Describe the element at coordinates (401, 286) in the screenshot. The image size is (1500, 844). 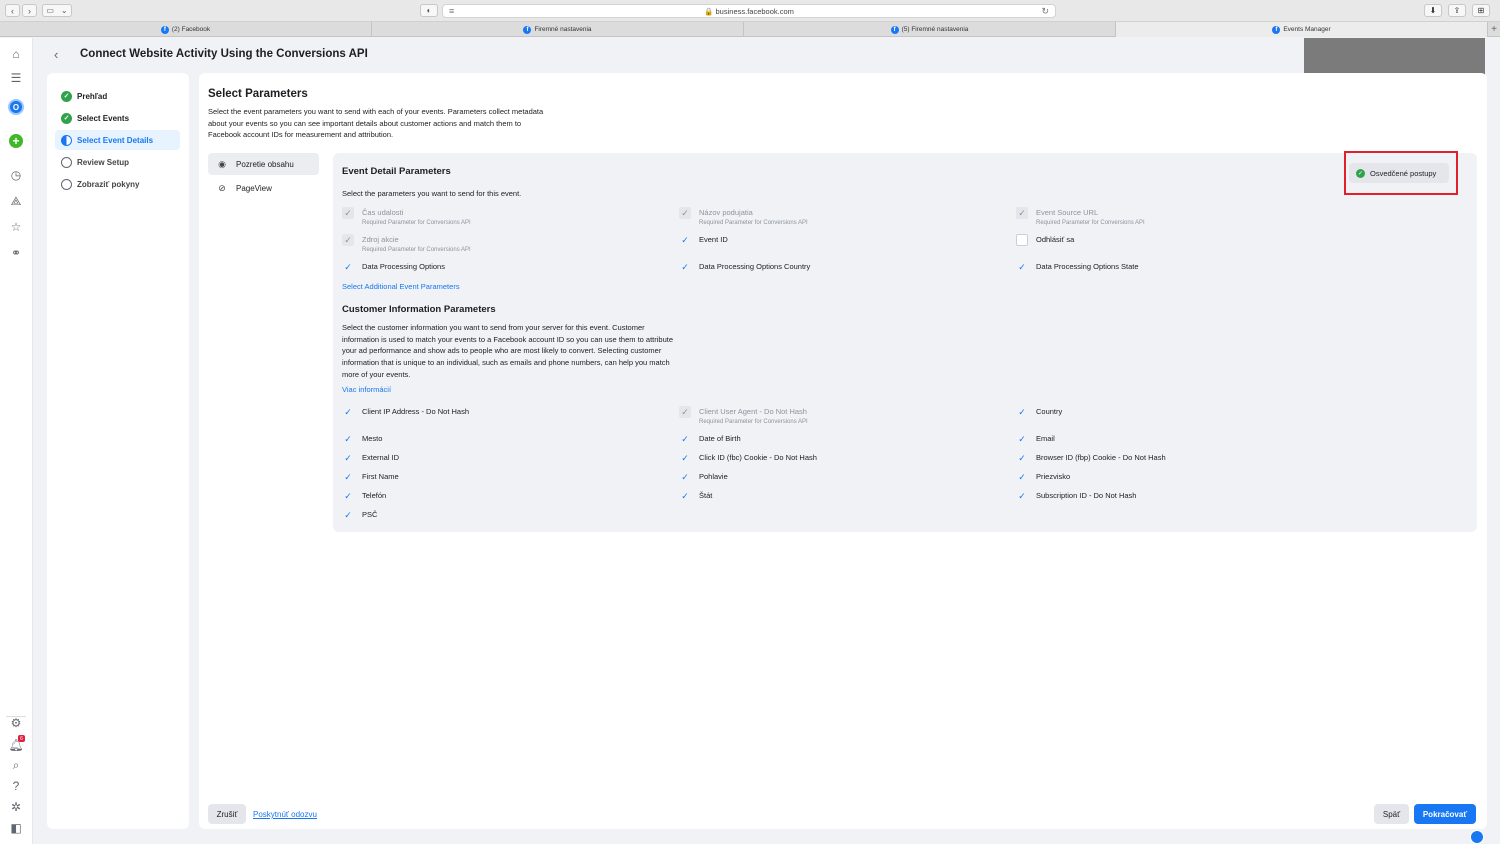
I see `additional-params-link: Select Additional Event Parameters` at that location.